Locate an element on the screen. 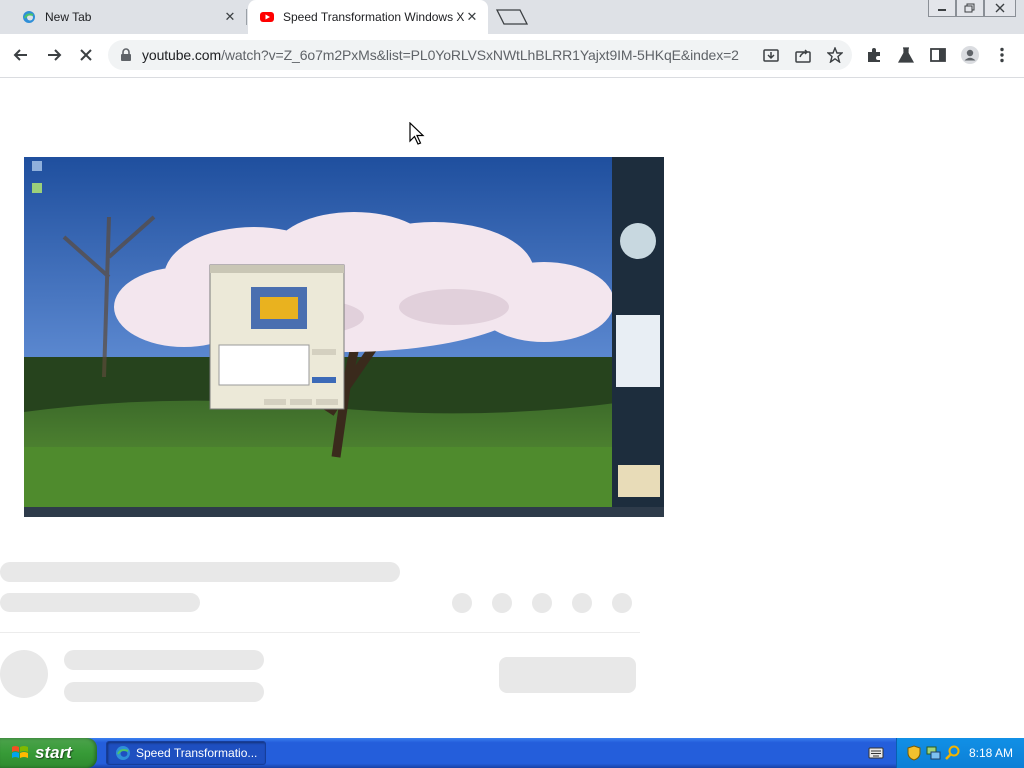 Image resolution: width=1024 pixels, height=768 pixels. new-tab-icon is located at coordinates (512, 17).